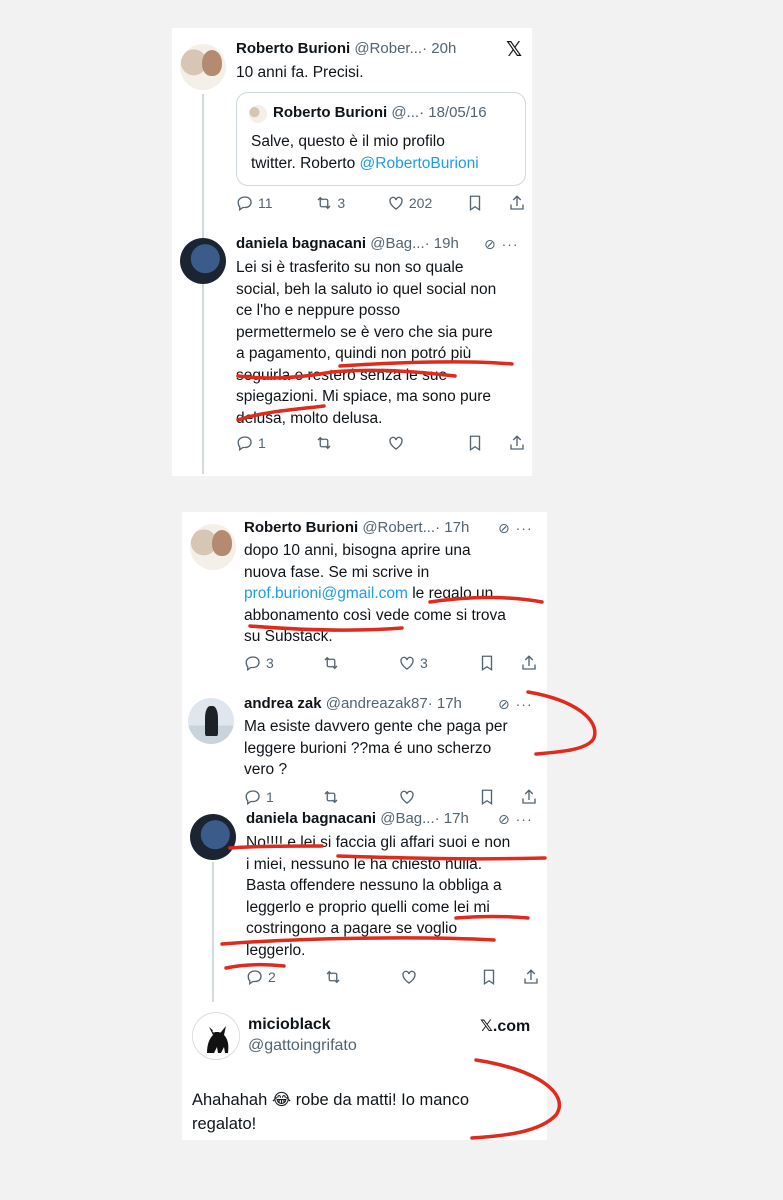 The height and width of the screenshot is (1200, 783). What do you see at coordinates (438, 663) in the screenshot?
I see `like-button: 3` at bounding box center [438, 663].